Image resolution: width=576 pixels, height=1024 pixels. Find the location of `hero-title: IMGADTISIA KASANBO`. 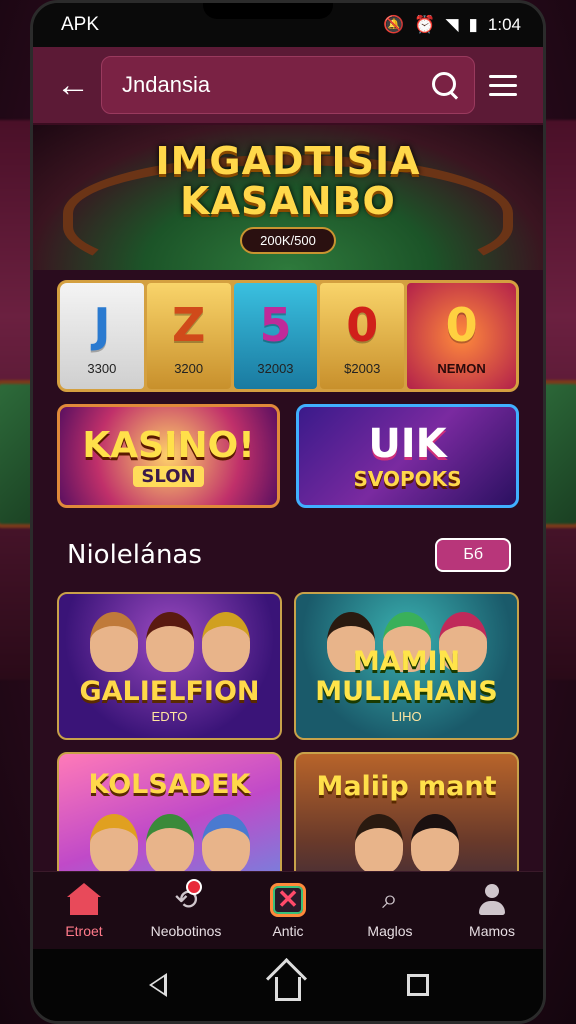

hero-title: IMGADTISIA KASANBO is located at coordinates (287, 181).